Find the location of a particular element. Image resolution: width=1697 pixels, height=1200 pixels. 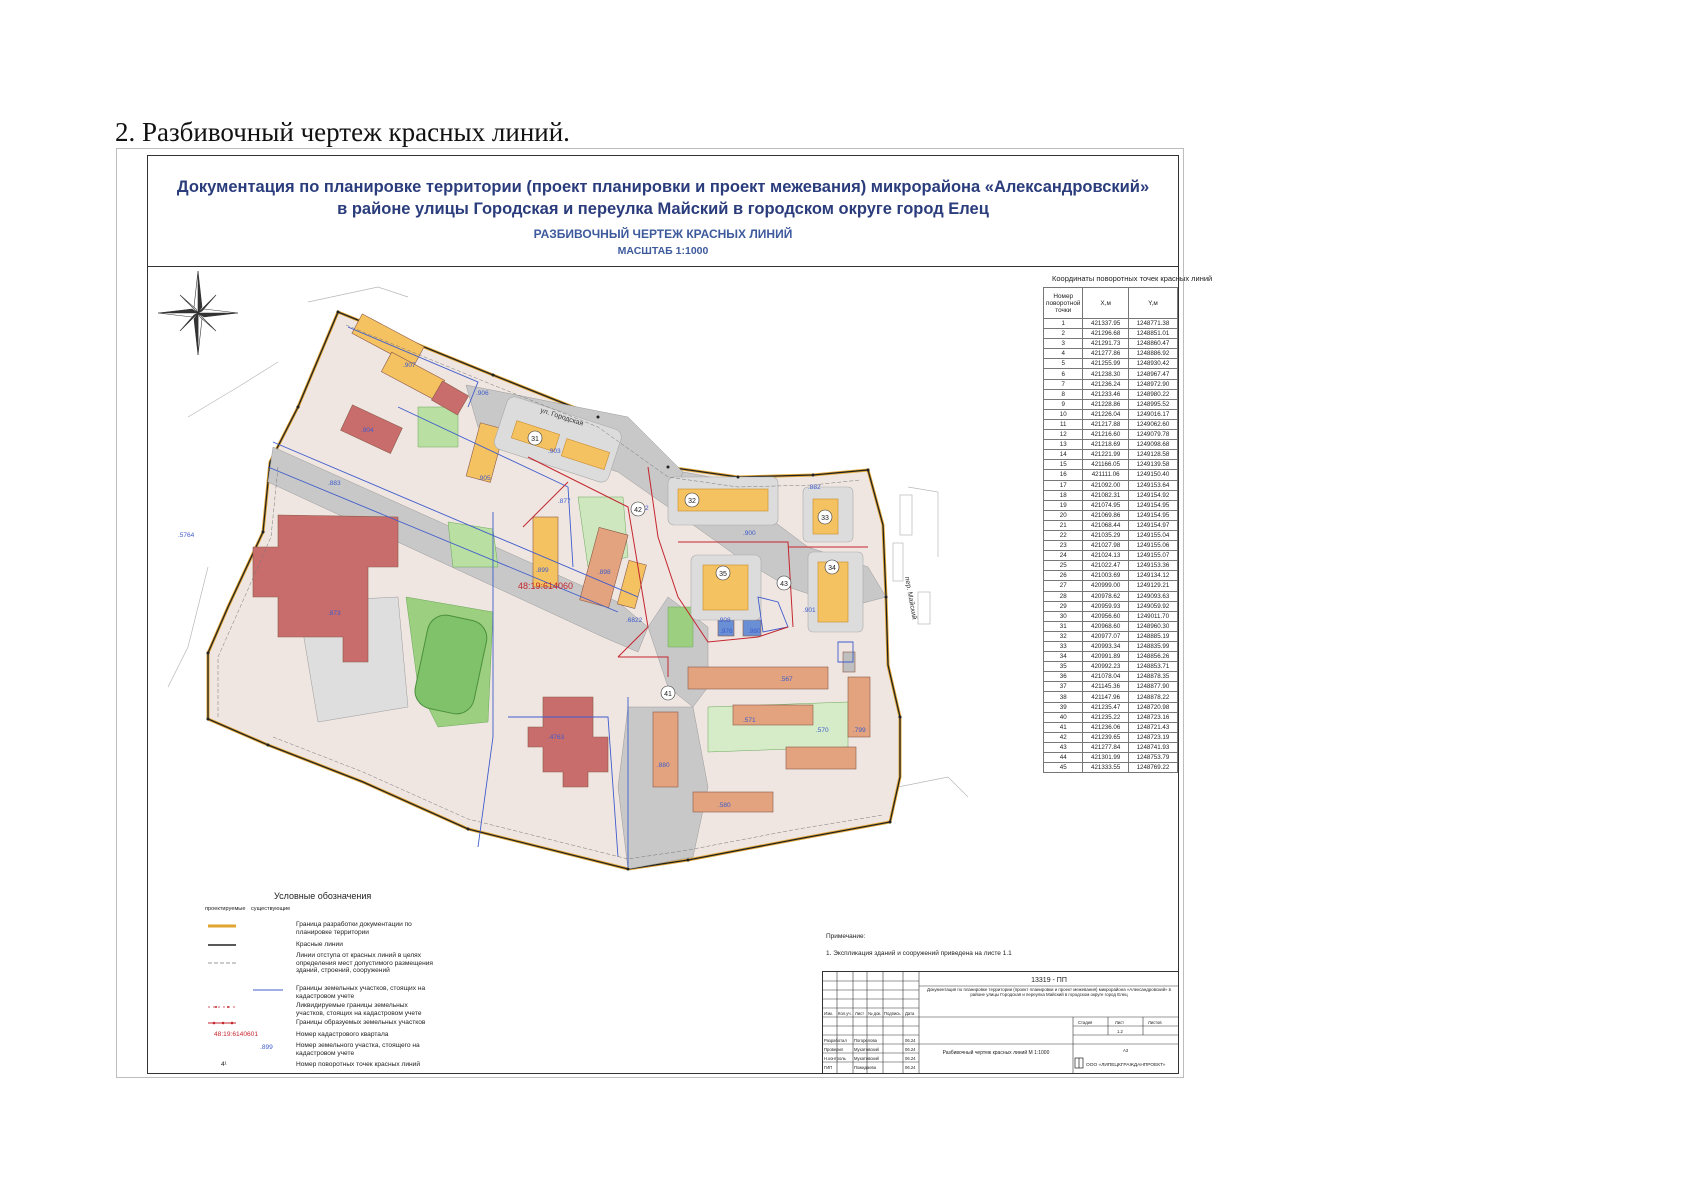

y-coordinate-cell: 1249153.36 is located at coordinates (1153, 566).